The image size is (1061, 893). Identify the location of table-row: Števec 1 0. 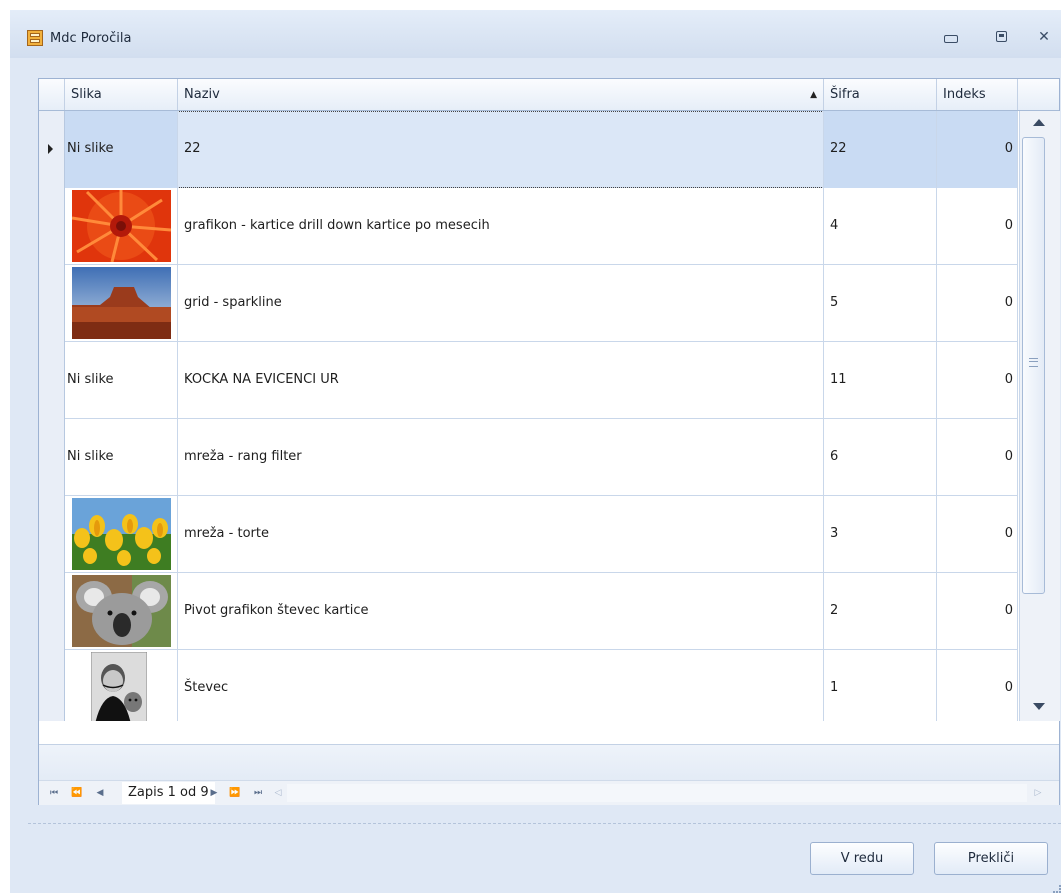
(528, 685).